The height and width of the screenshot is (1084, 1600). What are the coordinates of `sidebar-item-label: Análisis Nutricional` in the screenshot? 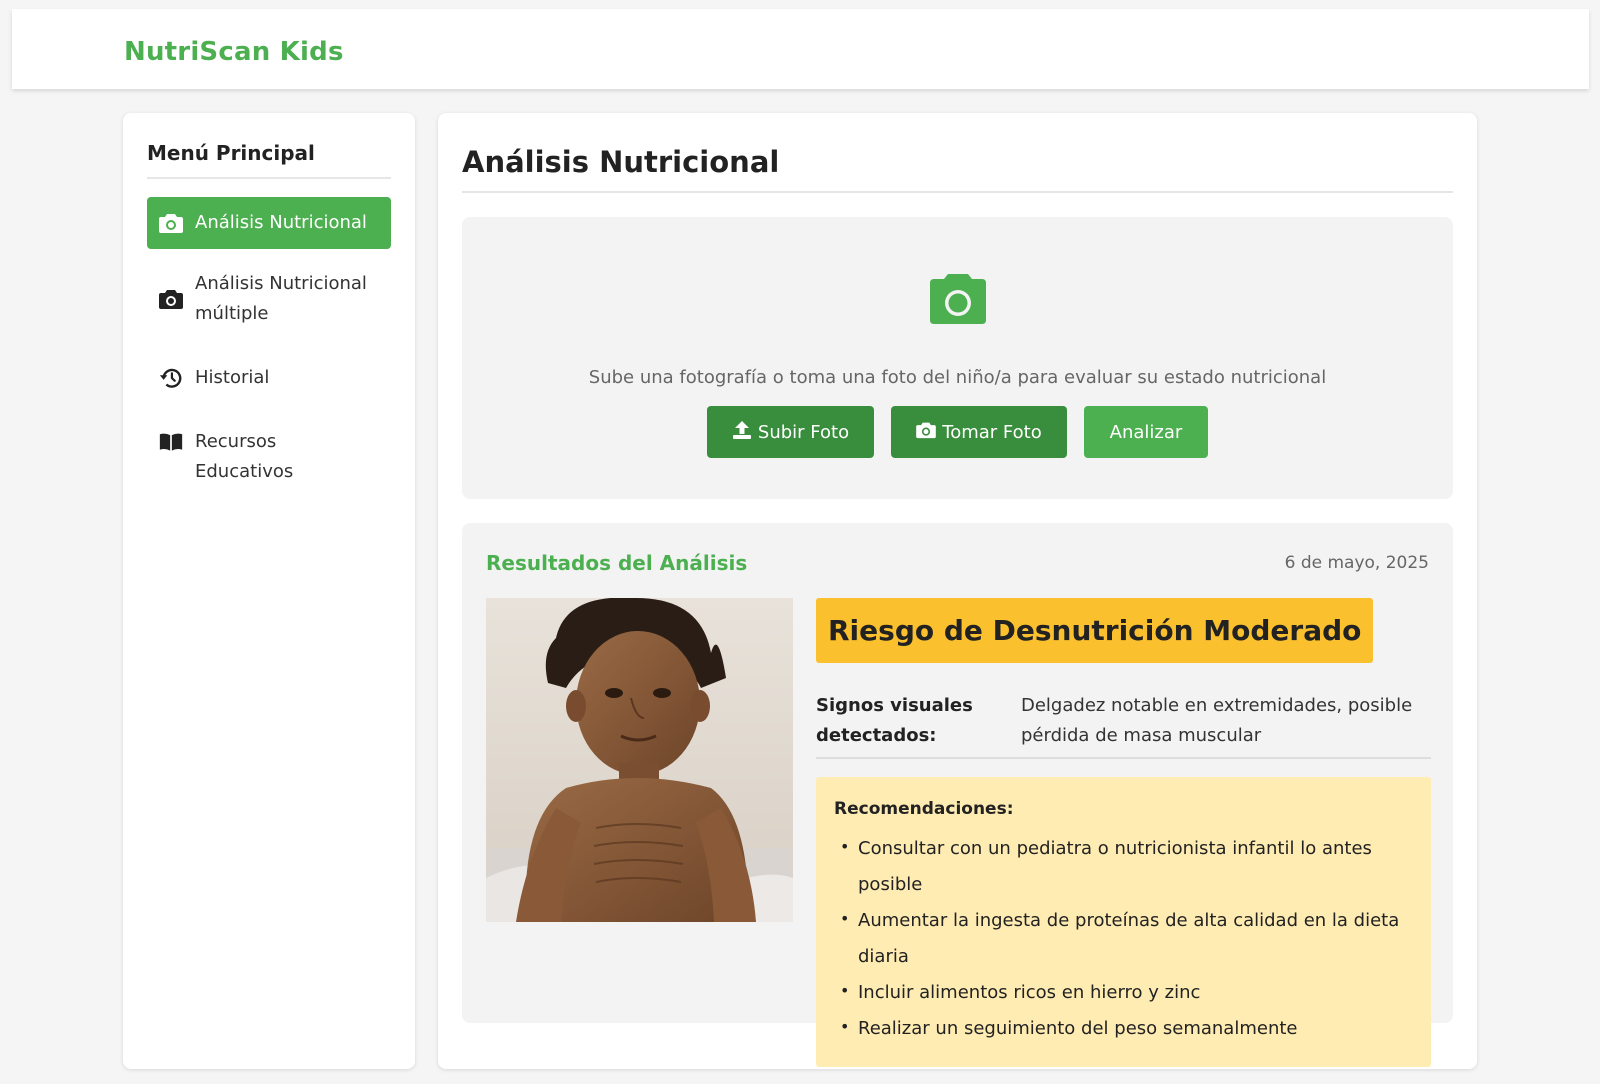 It's located at (281, 222).